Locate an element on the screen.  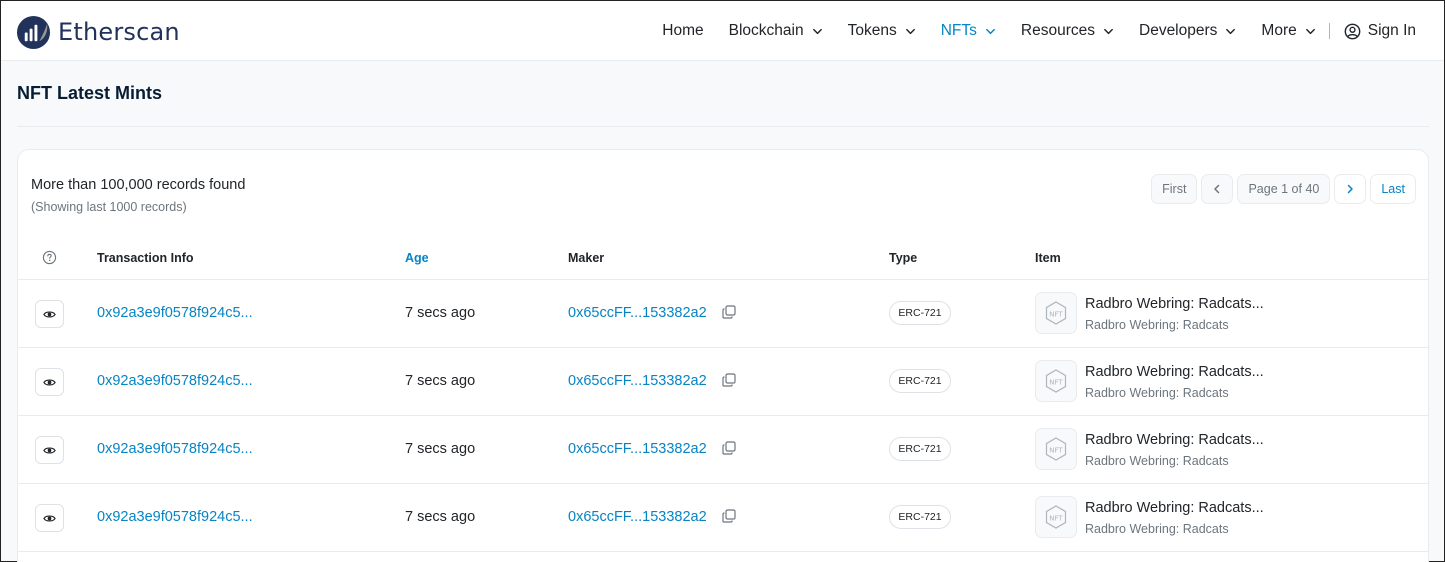
header-maker: Maker is located at coordinates (586, 258).